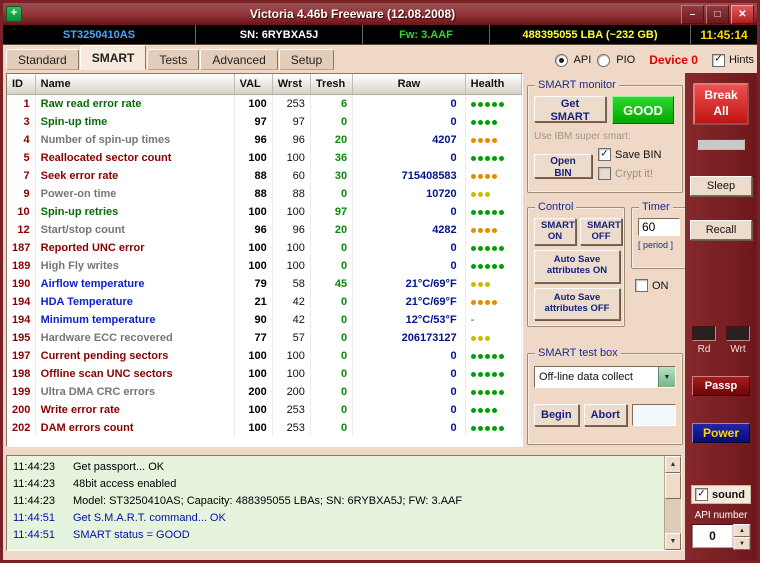 The image size is (760, 563). What do you see at coordinates (291, 103) in the screenshot?
I see `cell-wrst: 253` at bounding box center [291, 103].